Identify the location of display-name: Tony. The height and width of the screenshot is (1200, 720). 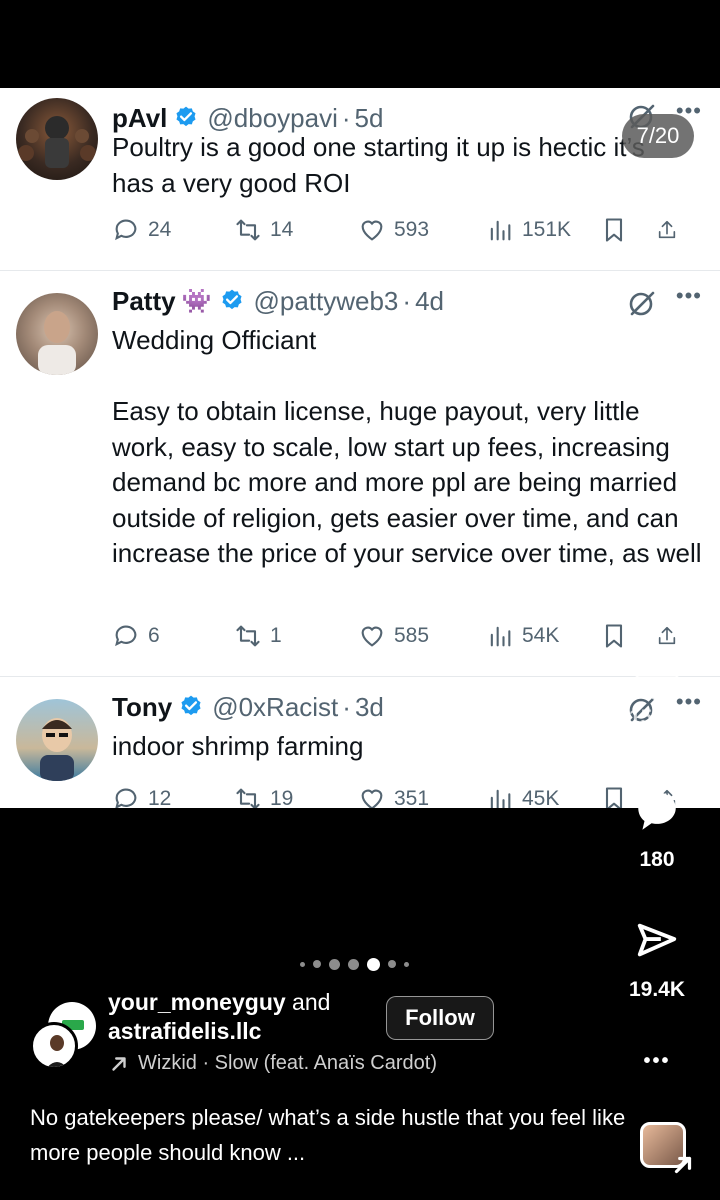
(142, 707).